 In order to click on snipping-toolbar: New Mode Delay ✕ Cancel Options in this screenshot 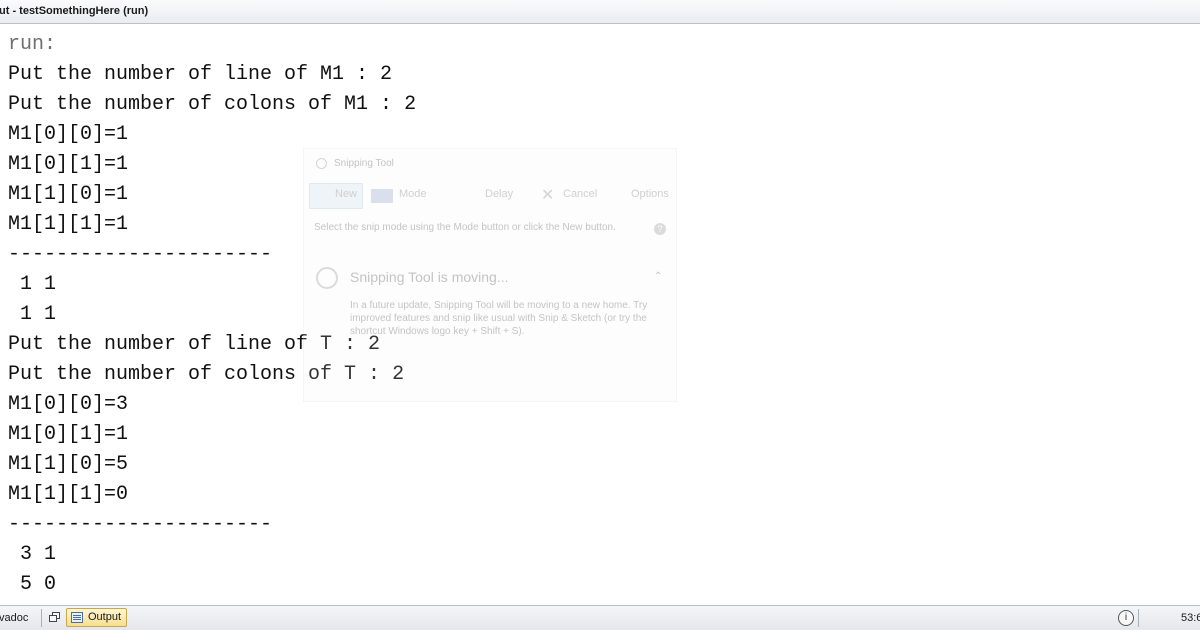, I will do `click(491, 196)`.